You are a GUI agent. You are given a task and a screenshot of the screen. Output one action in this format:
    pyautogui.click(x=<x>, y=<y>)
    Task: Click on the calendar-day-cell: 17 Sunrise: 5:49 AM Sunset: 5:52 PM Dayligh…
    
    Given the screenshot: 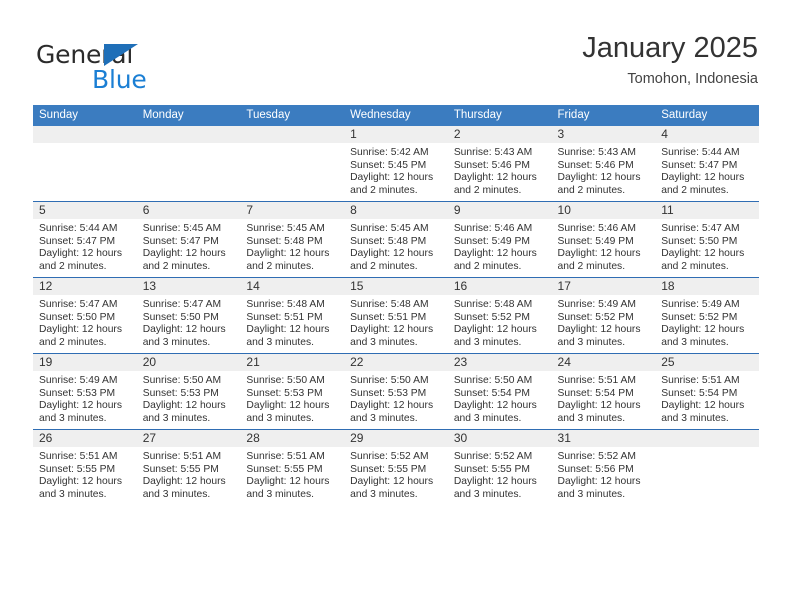 What is the action you would take?
    pyautogui.click(x=603, y=315)
    